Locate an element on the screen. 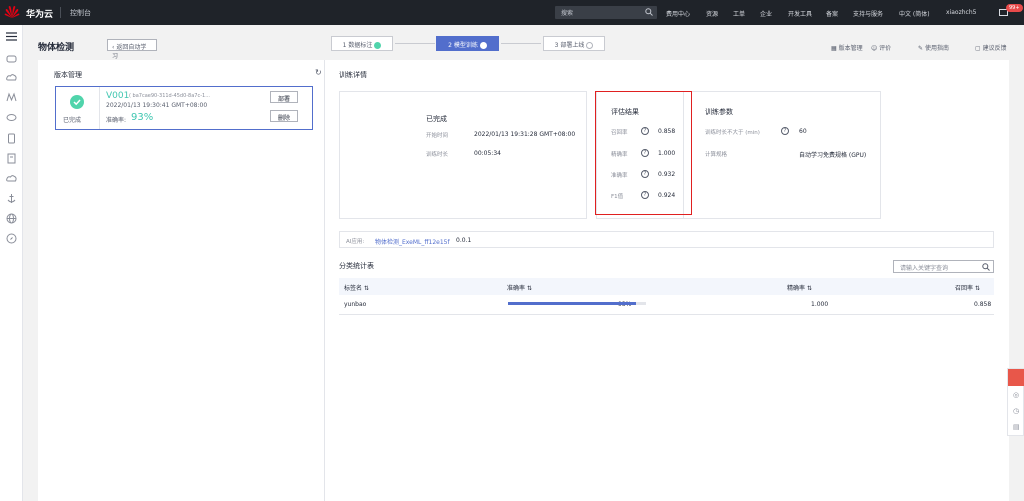  version-name: V001 is located at coordinates (117, 96).